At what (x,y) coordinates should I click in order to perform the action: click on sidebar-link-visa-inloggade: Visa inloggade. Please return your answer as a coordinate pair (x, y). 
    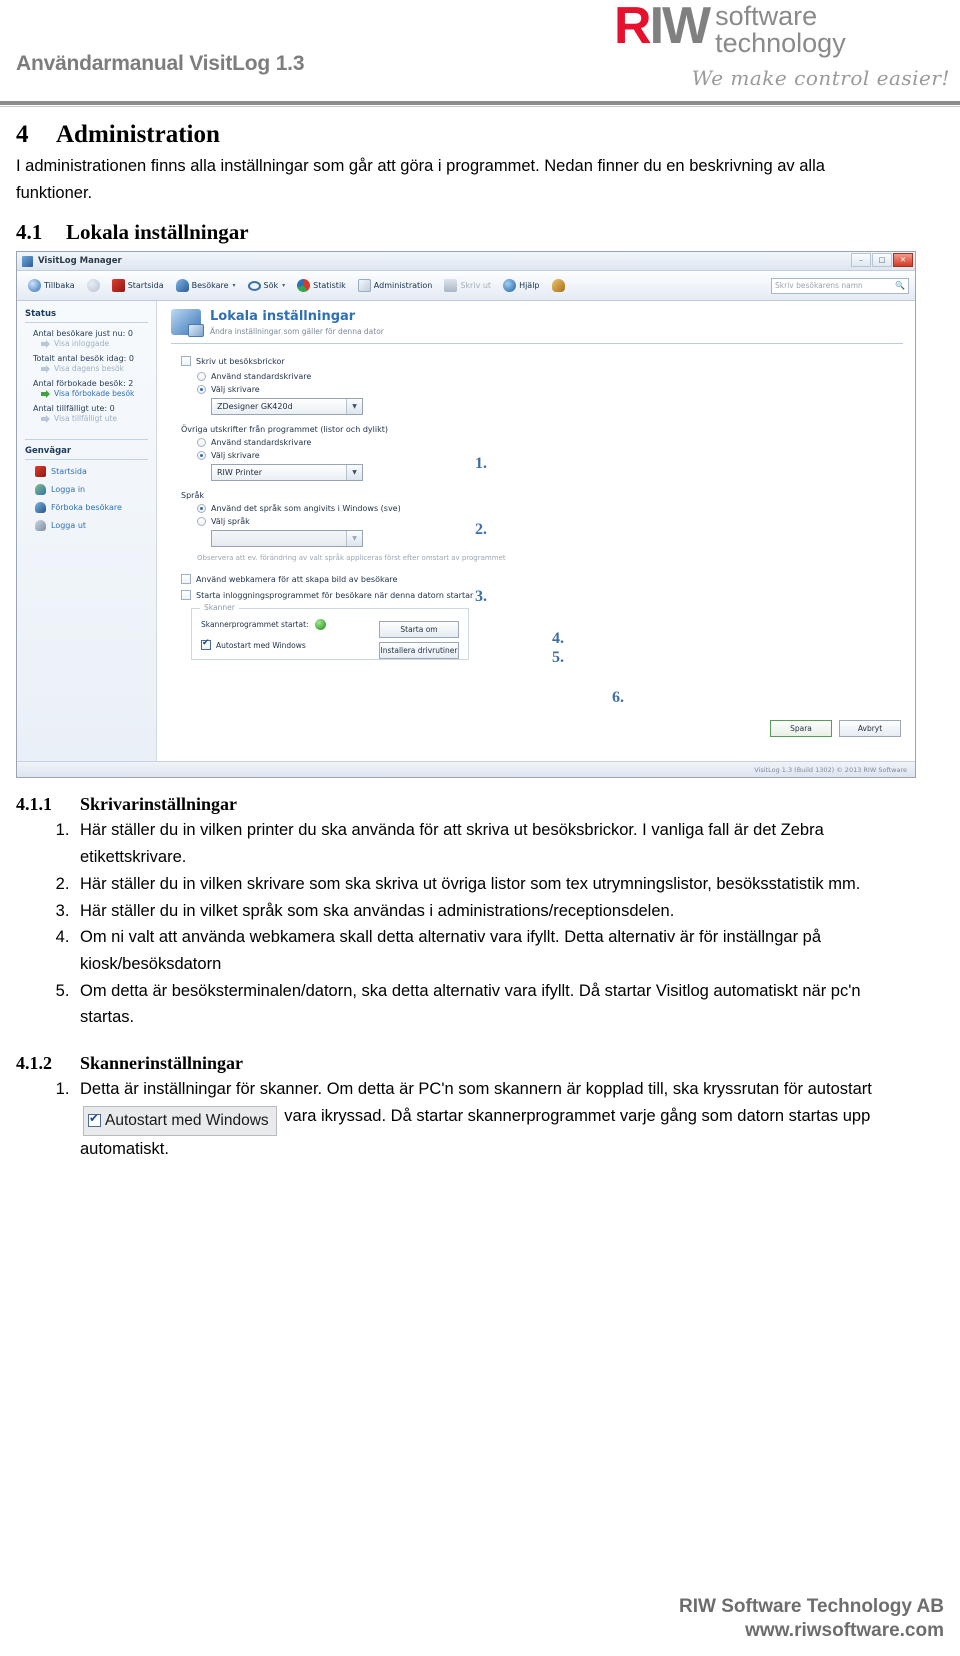
    Looking at the image, I should click on (94, 343).